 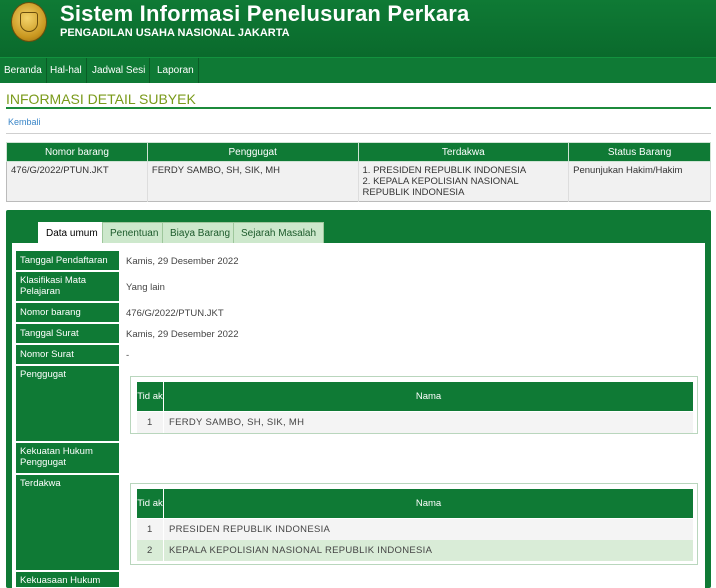 I want to click on nav-item-beranda: Beranda, so click(x=23, y=70).